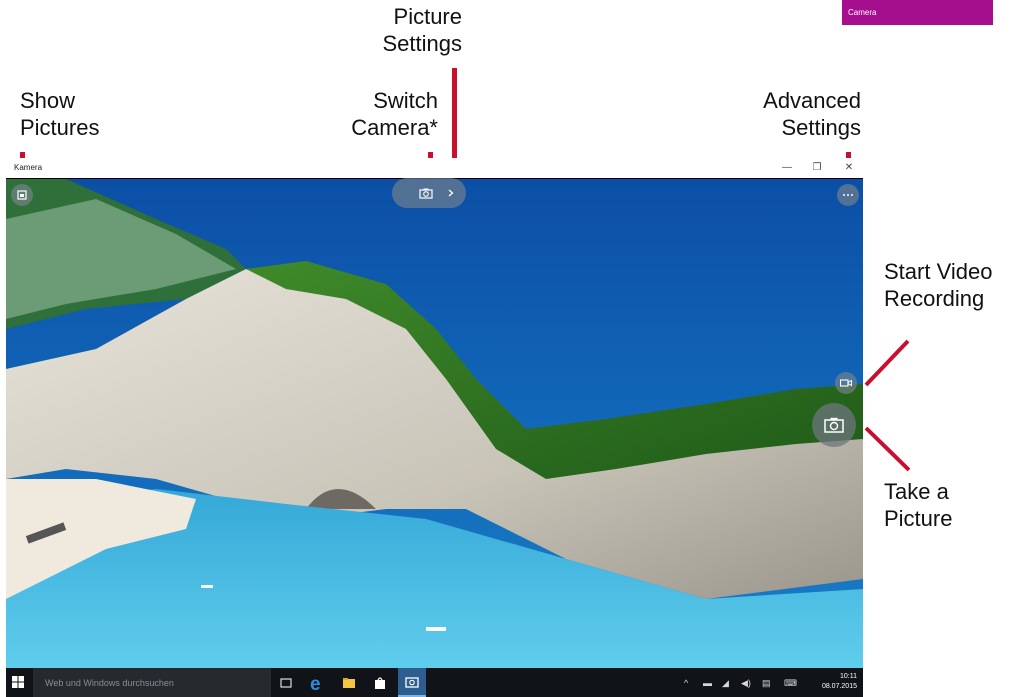 This screenshot has width=1018, height=697. I want to click on chevron-up-icon: ^, so click(686, 683).